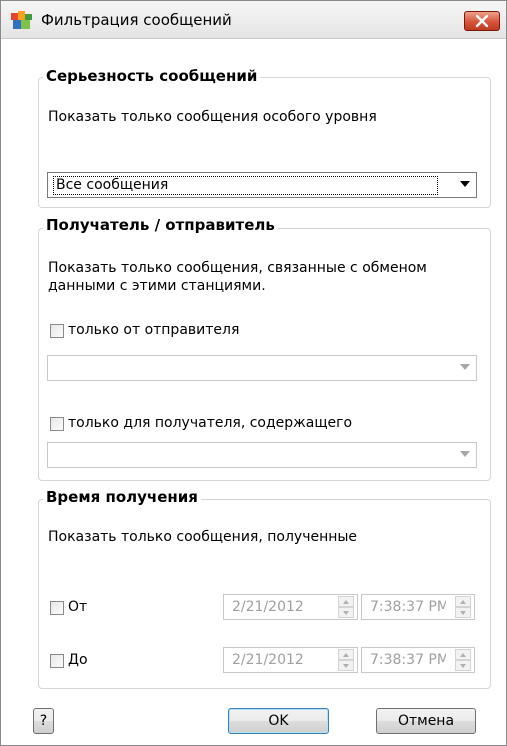  I want to click on severity-select: Все сообщения, so click(262, 185).